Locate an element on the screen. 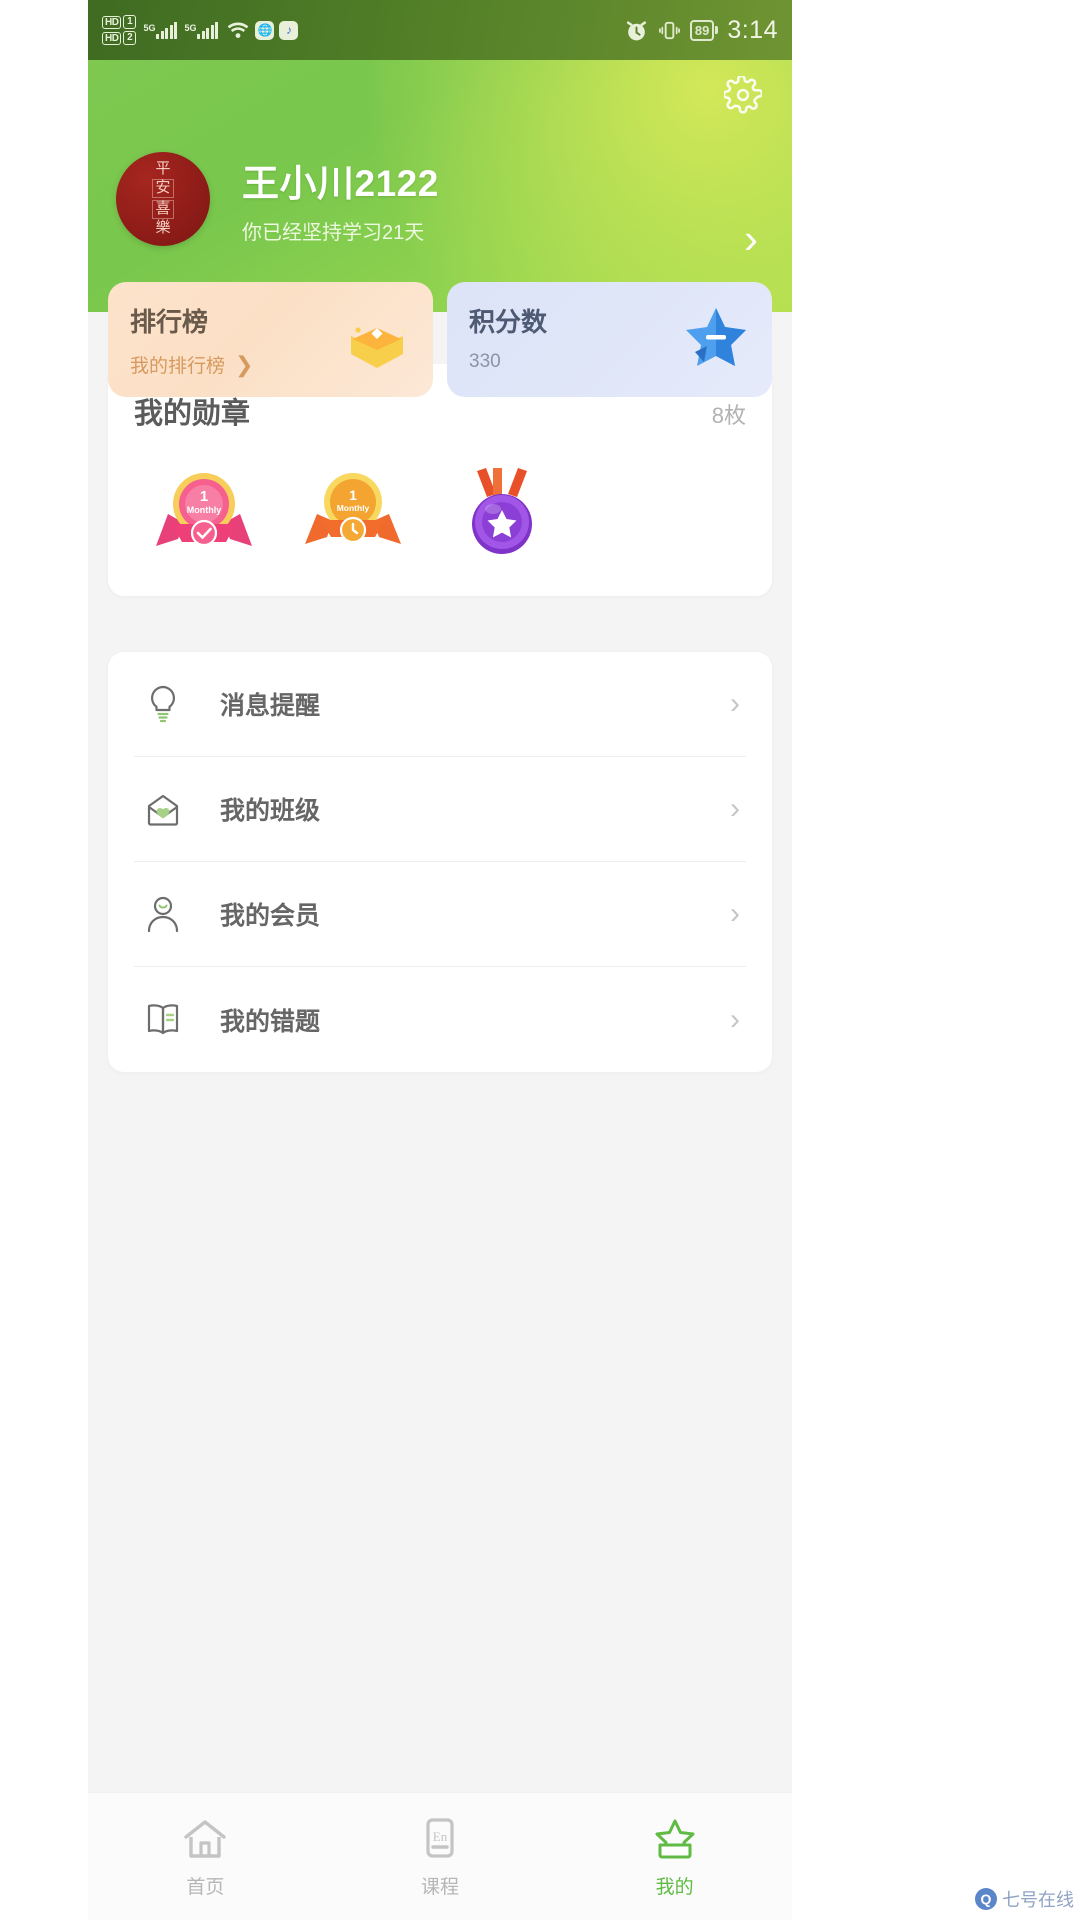 The width and height of the screenshot is (1080, 1920). open-book-icon is located at coordinates (163, 1020).